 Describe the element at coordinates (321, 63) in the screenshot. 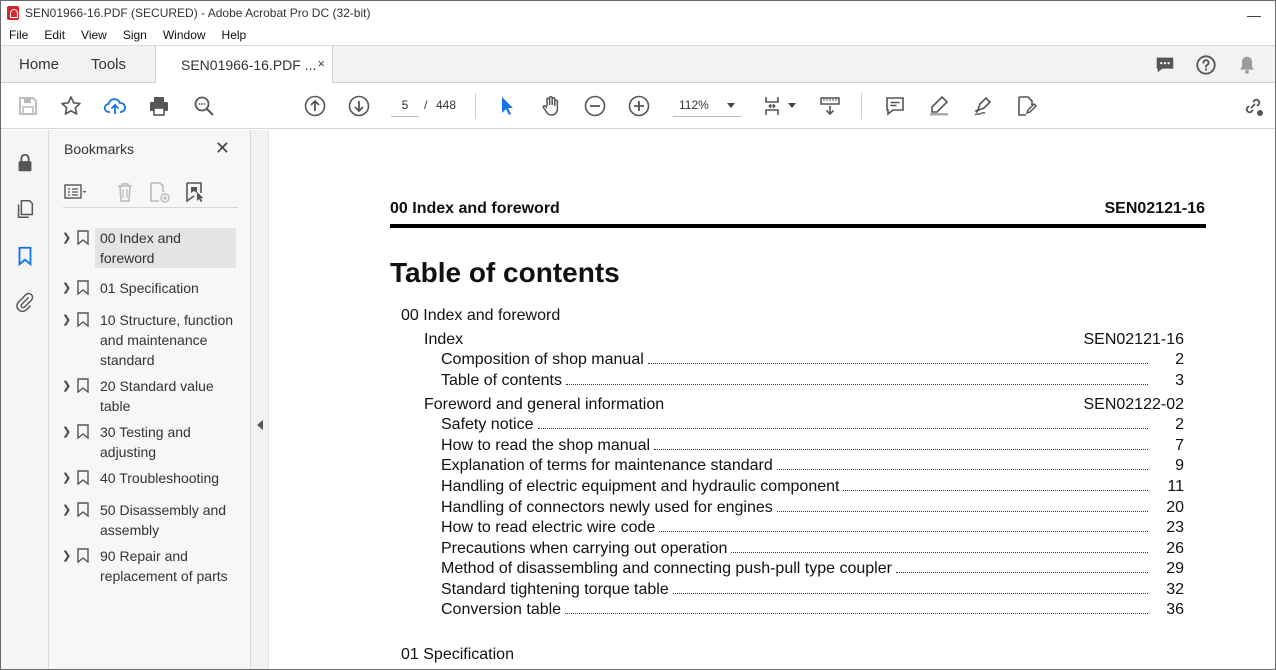

I see `tab-close-button: ×` at that location.